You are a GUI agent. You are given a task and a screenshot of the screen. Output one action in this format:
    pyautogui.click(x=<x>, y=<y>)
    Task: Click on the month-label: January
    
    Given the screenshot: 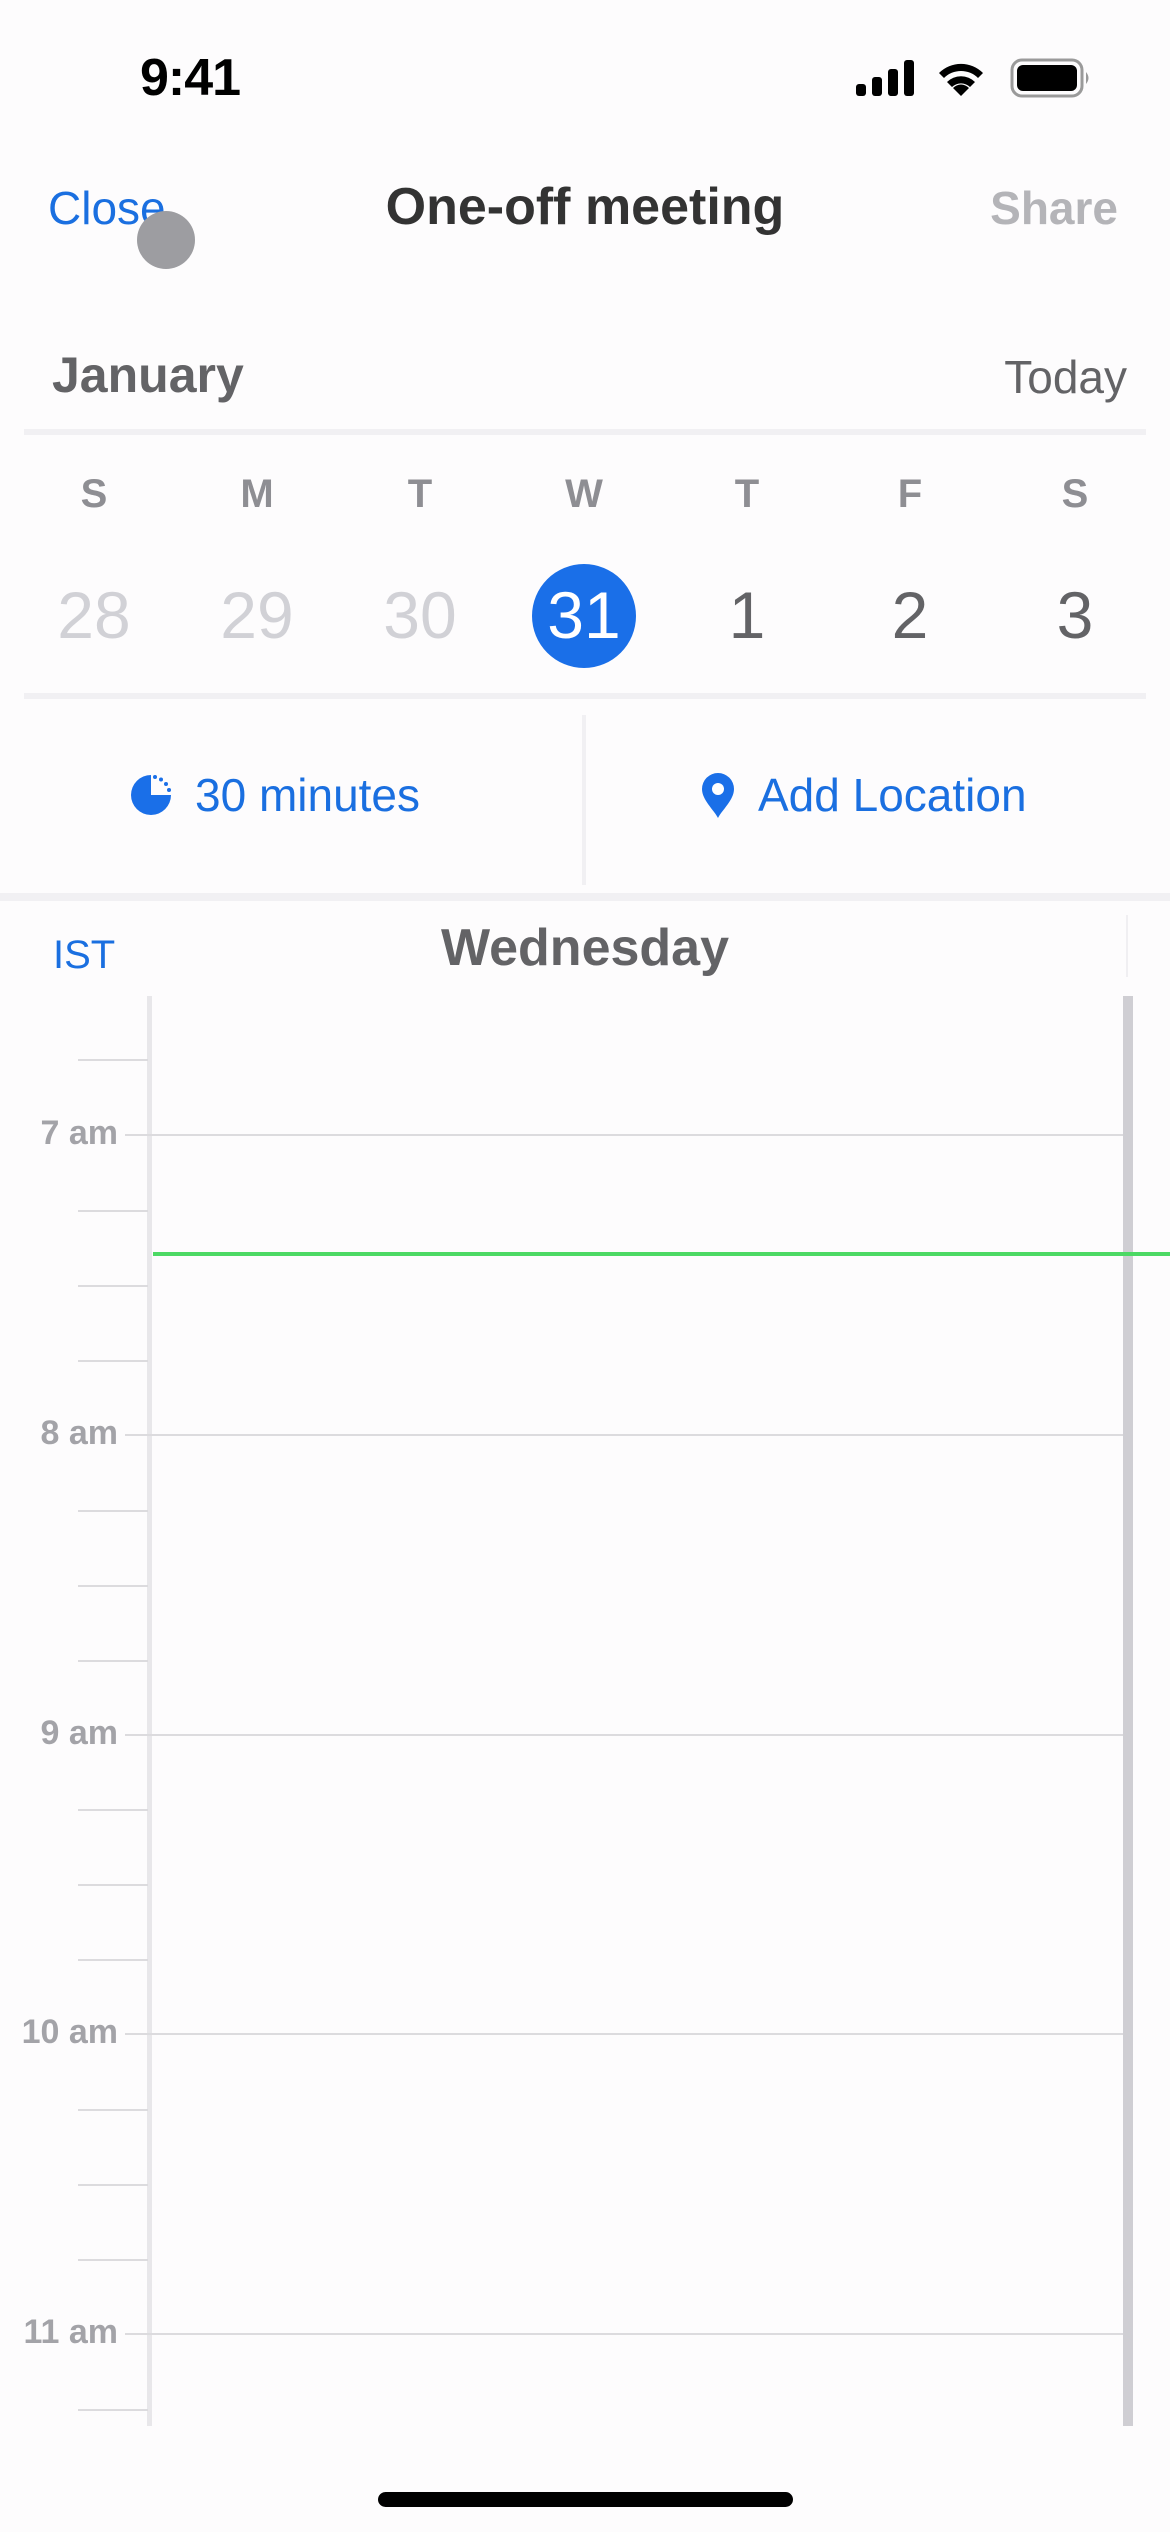 What is the action you would take?
    pyautogui.click(x=148, y=375)
    